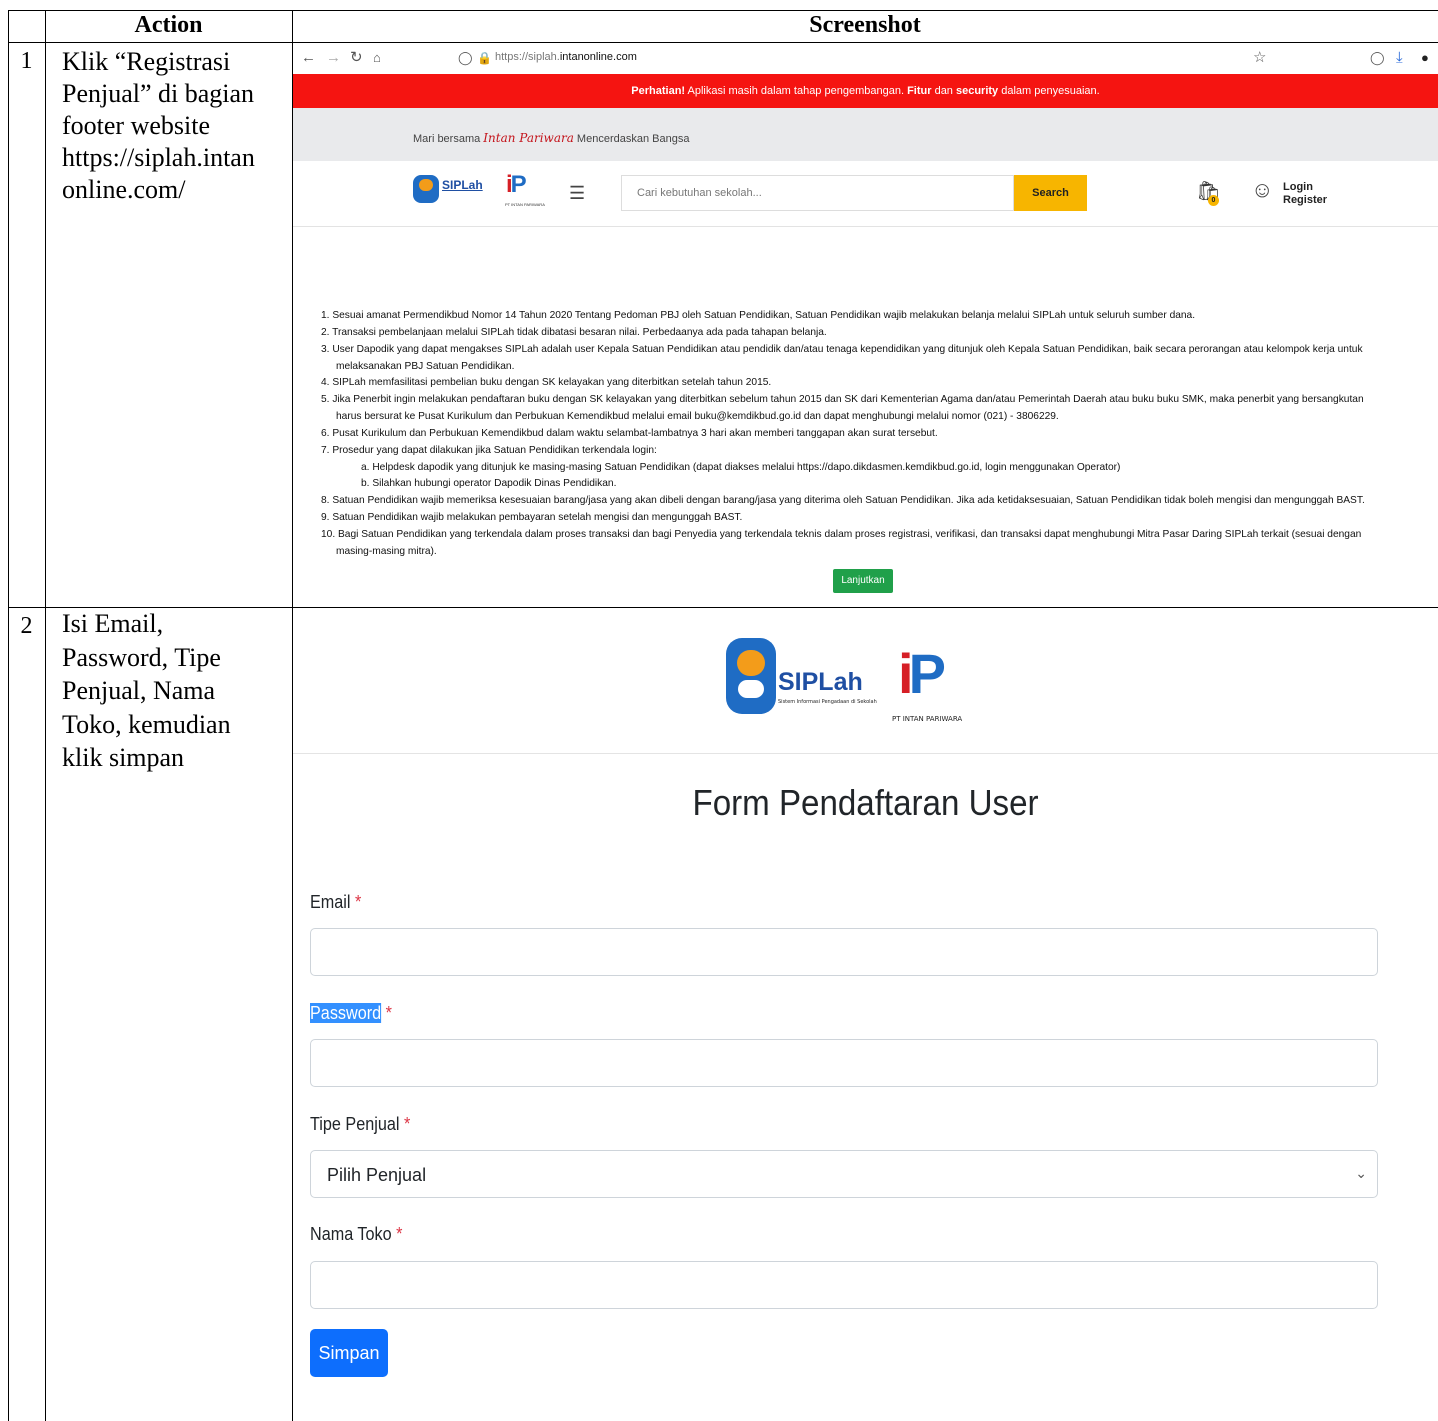  Describe the element at coordinates (977, 91) in the screenshot. I see `warning-bold: security` at that location.